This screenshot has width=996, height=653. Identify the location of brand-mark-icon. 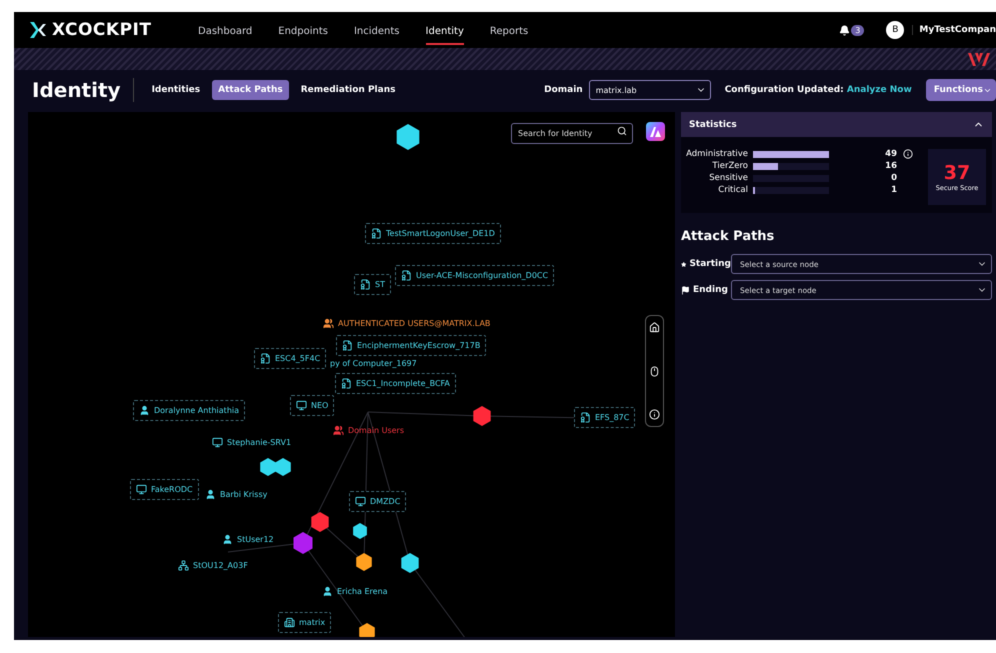
(979, 59).